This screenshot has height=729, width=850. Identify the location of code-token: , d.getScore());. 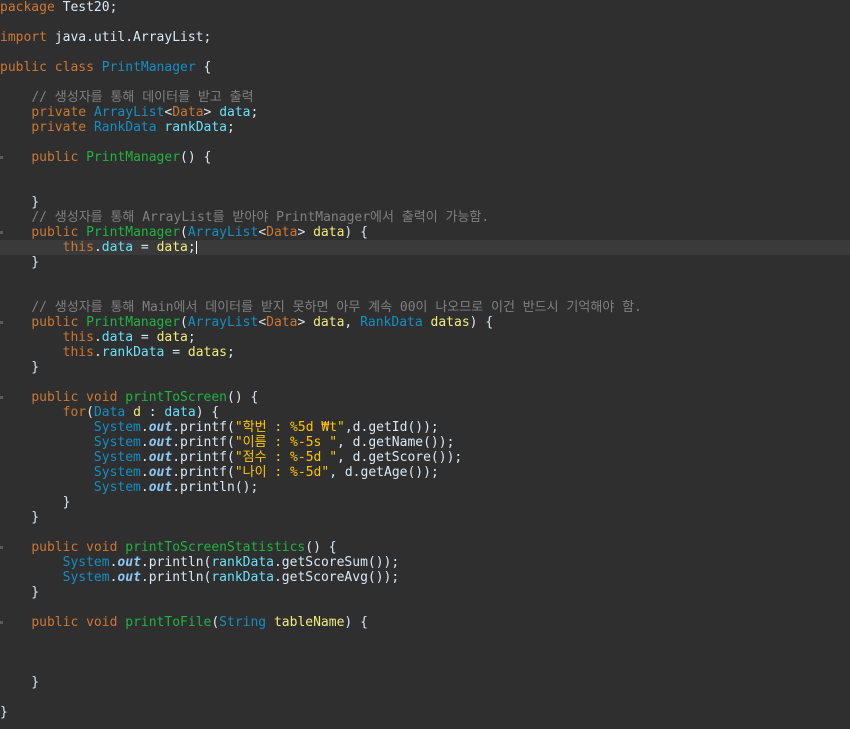
(400, 457).